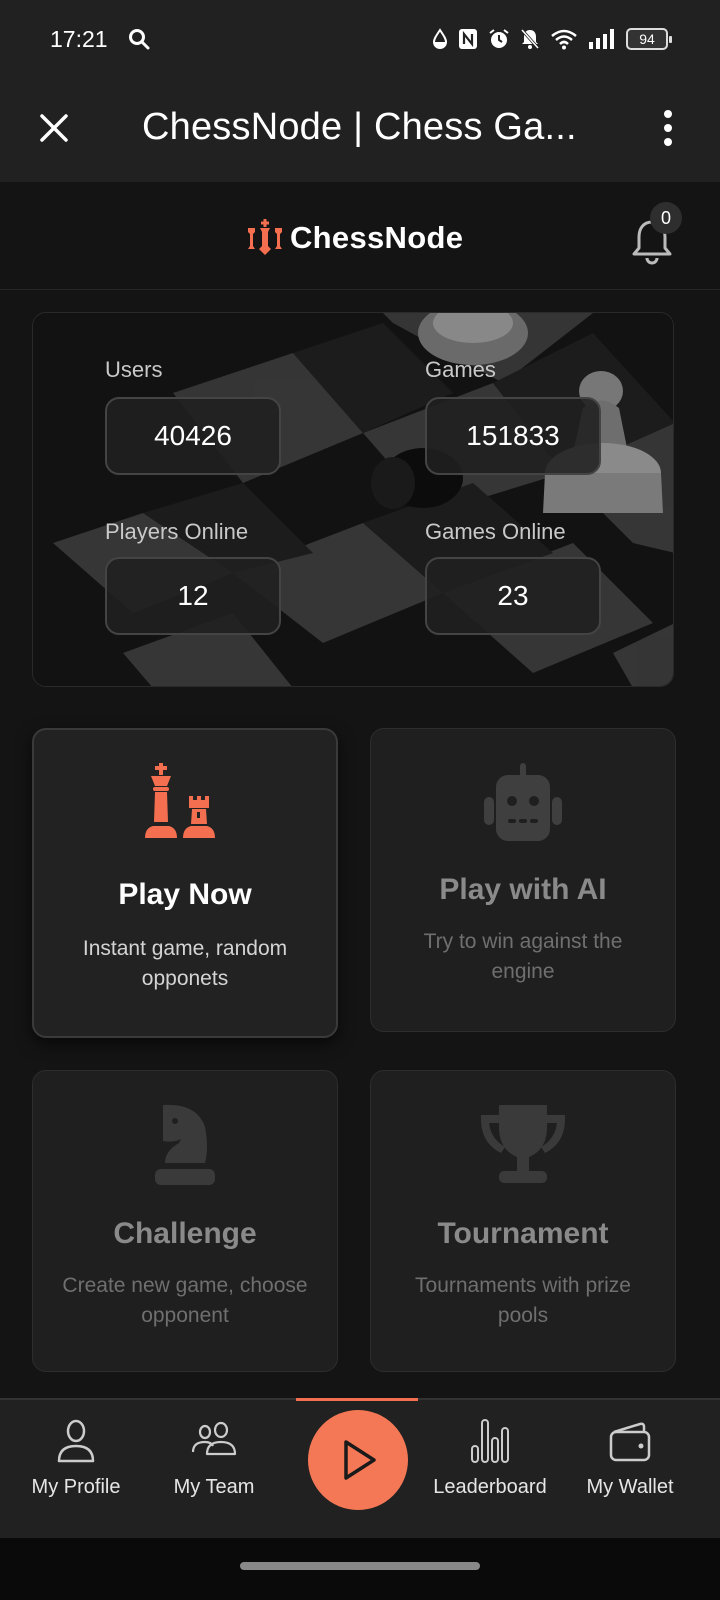 This screenshot has height=1600, width=720. What do you see at coordinates (177, 531) in the screenshot?
I see `stat-label-players-online: Players Online` at bounding box center [177, 531].